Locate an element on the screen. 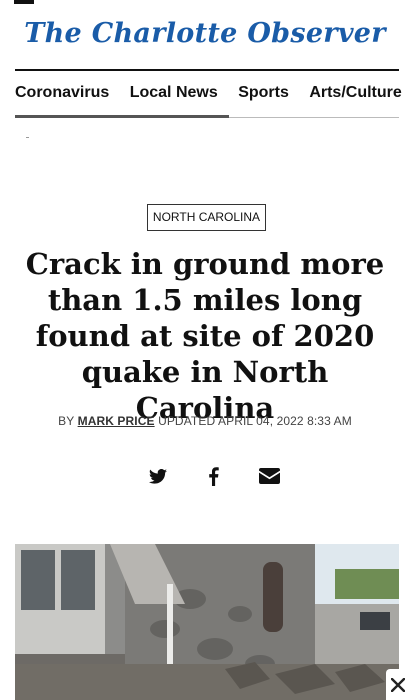  share-twitter-button is located at coordinates (158, 476).